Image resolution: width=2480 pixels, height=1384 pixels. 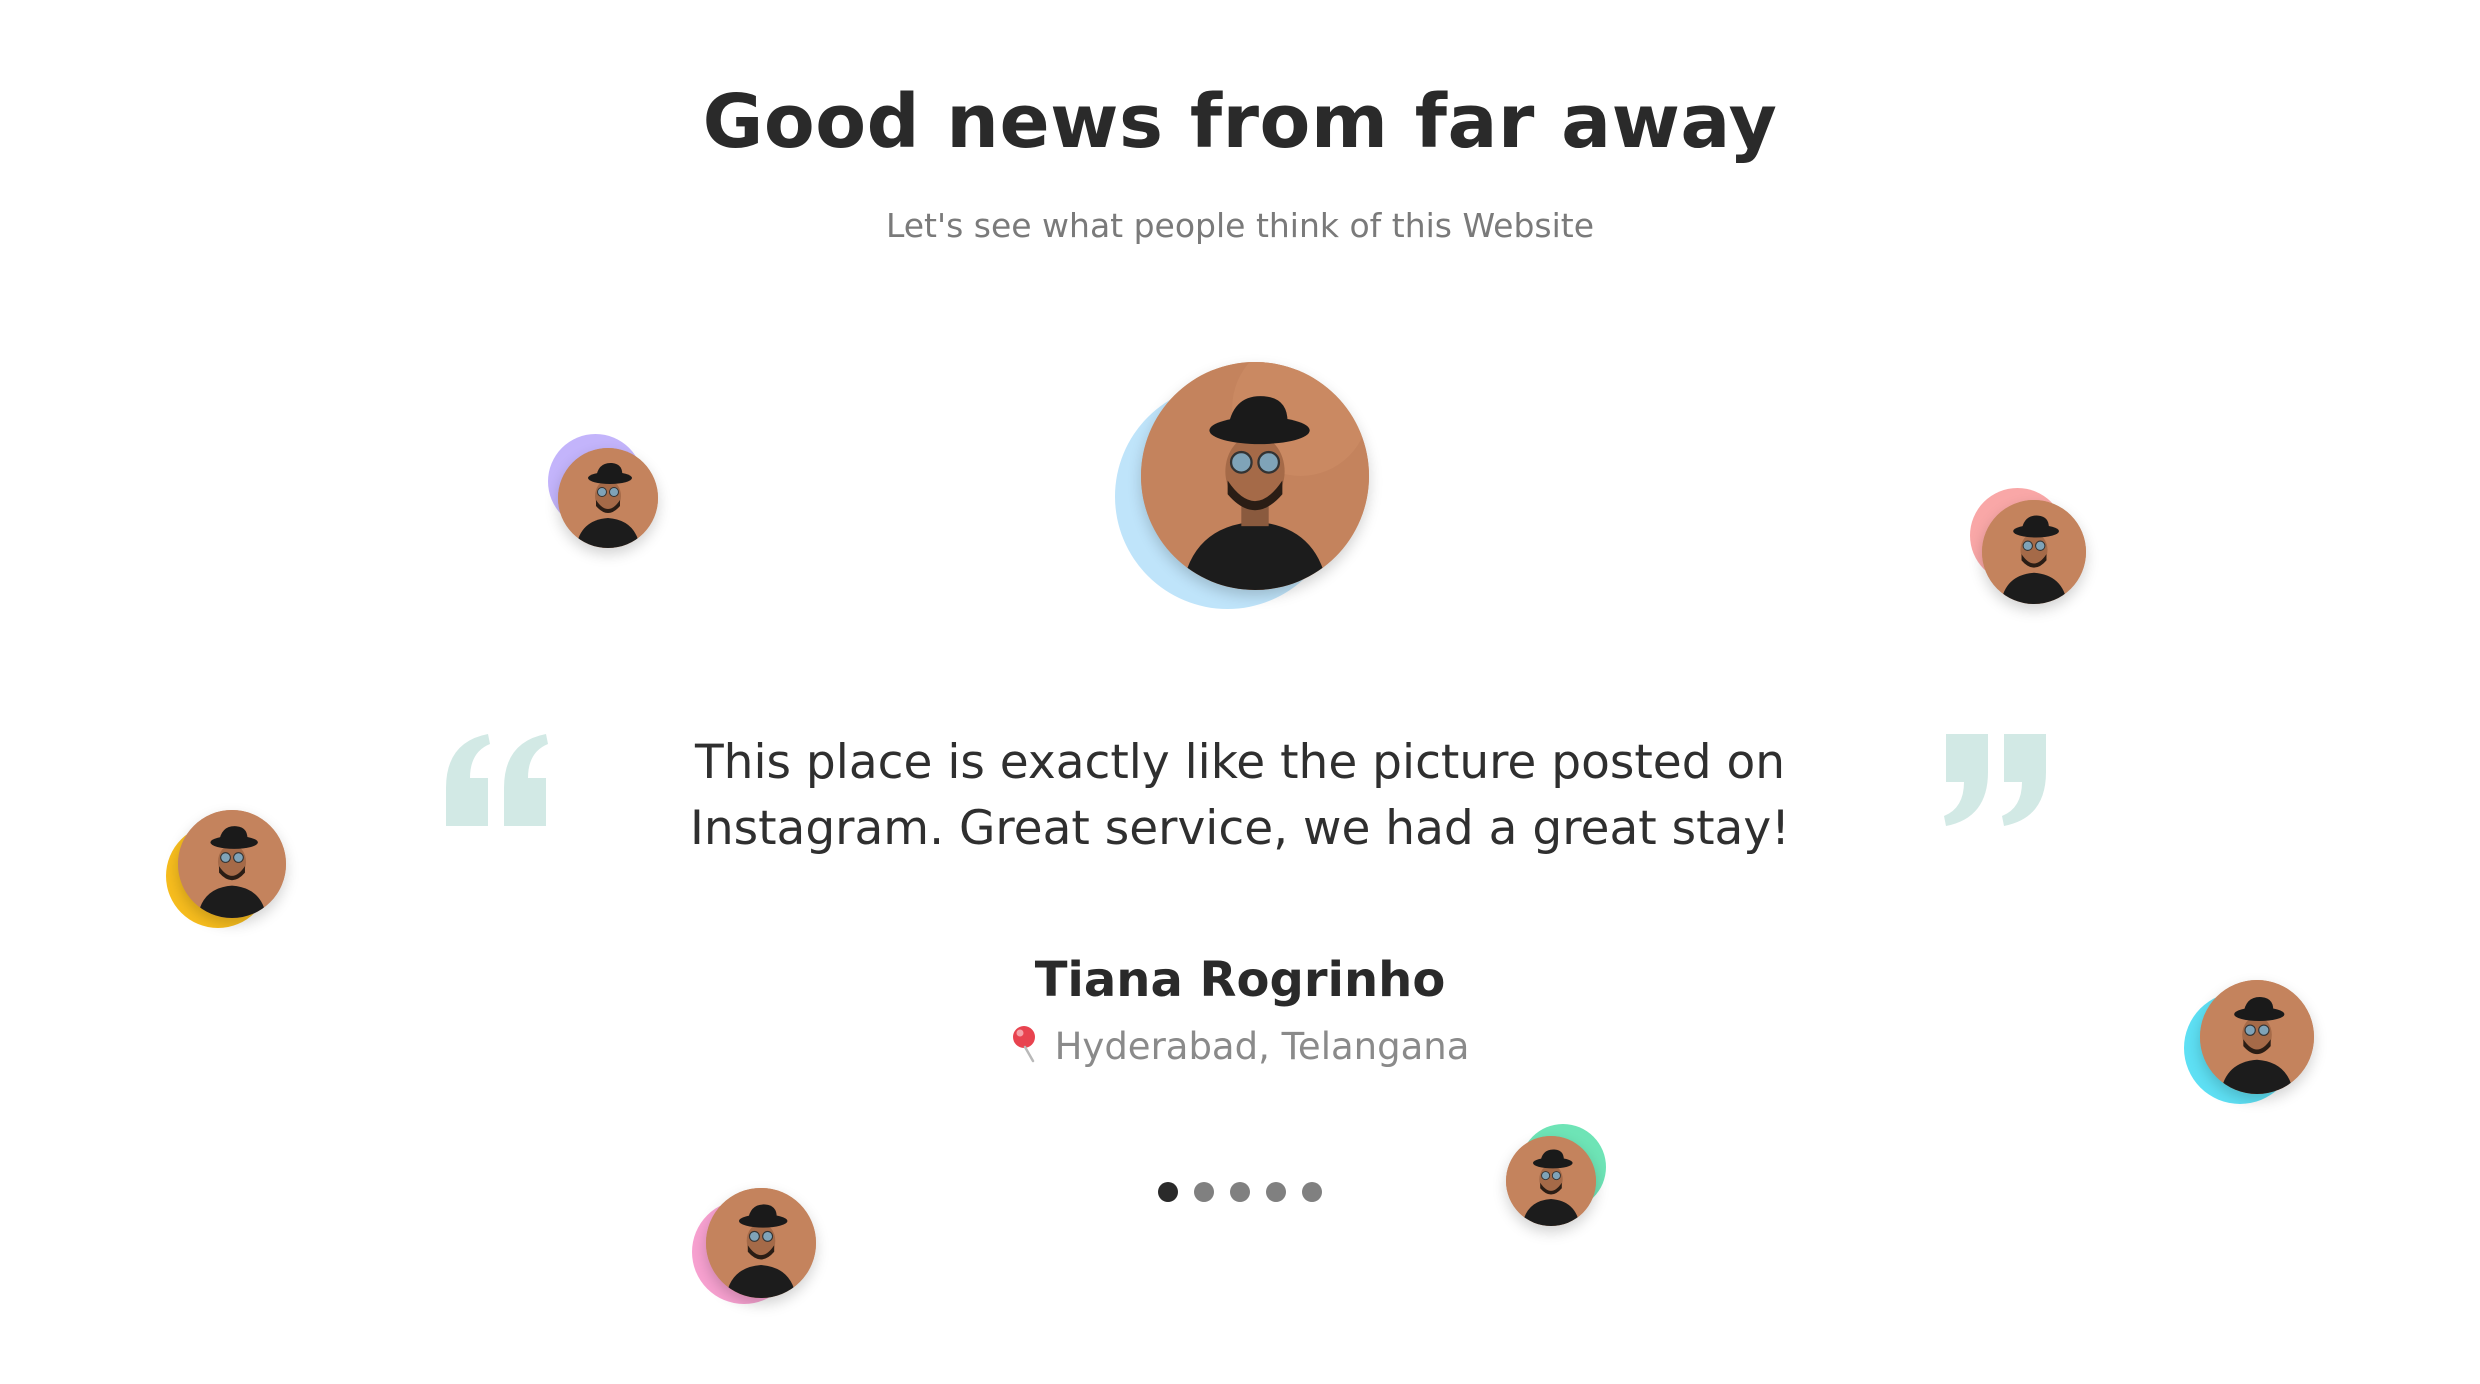 What do you see at coordinates (1240, 980) in the screenshot?
I see `reviewer-name: Tiana Rogrinho` at bounding box center [1240, 980].